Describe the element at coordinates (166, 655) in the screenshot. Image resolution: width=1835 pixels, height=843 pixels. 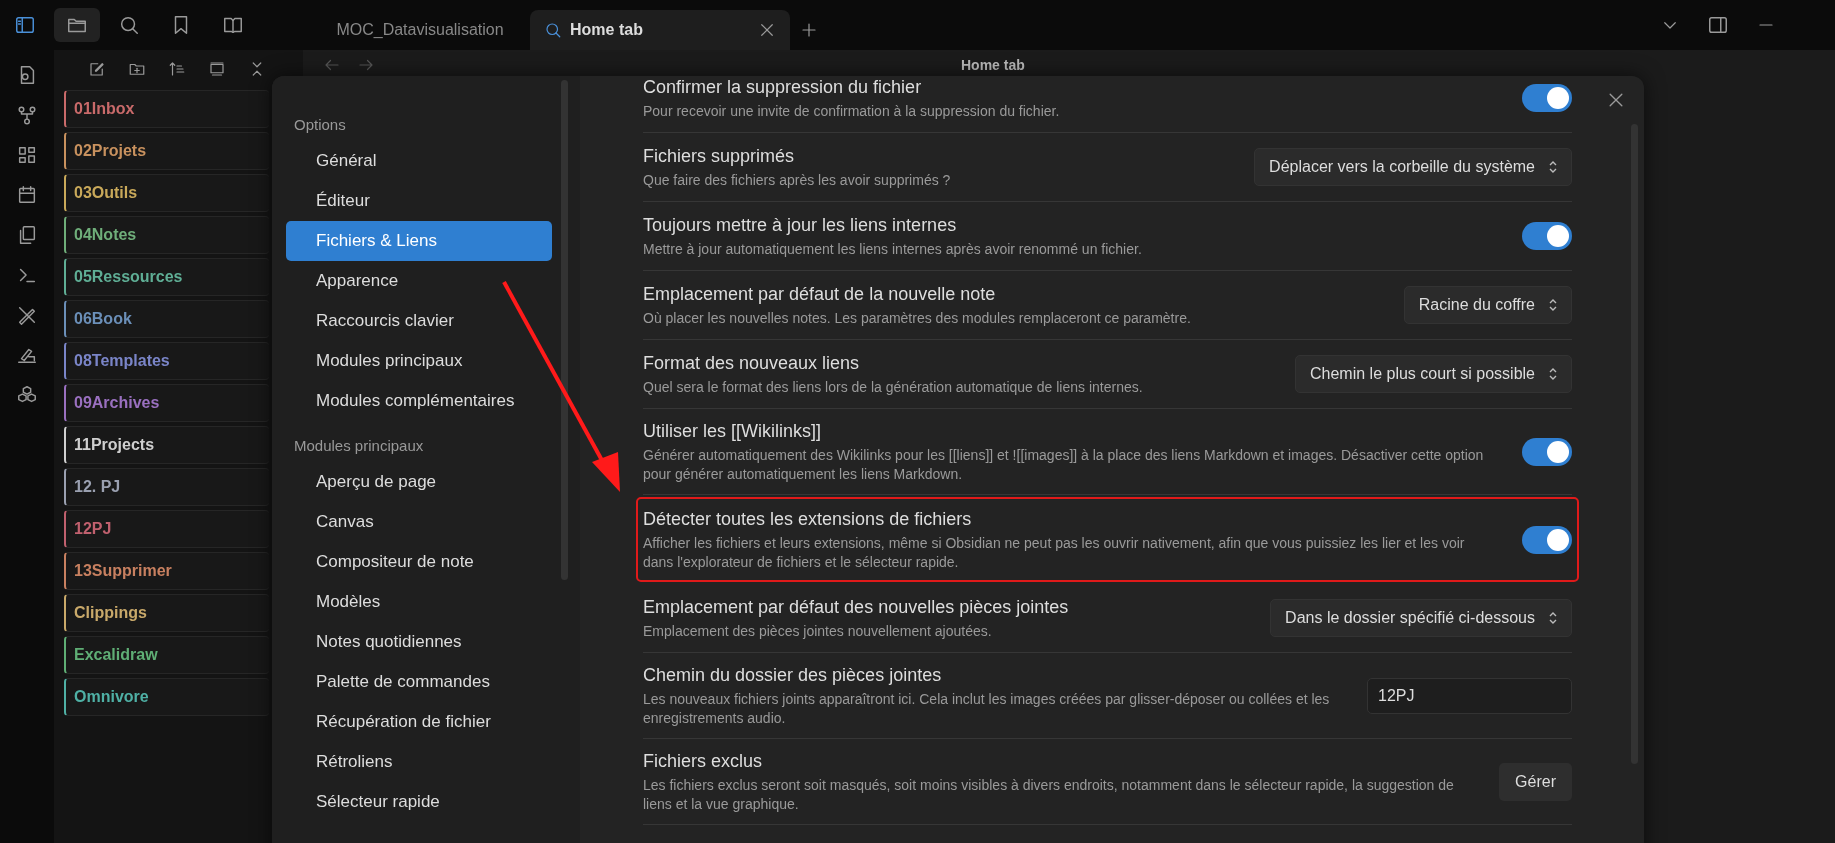
I see `folder-item: Excalidraw` at that location.